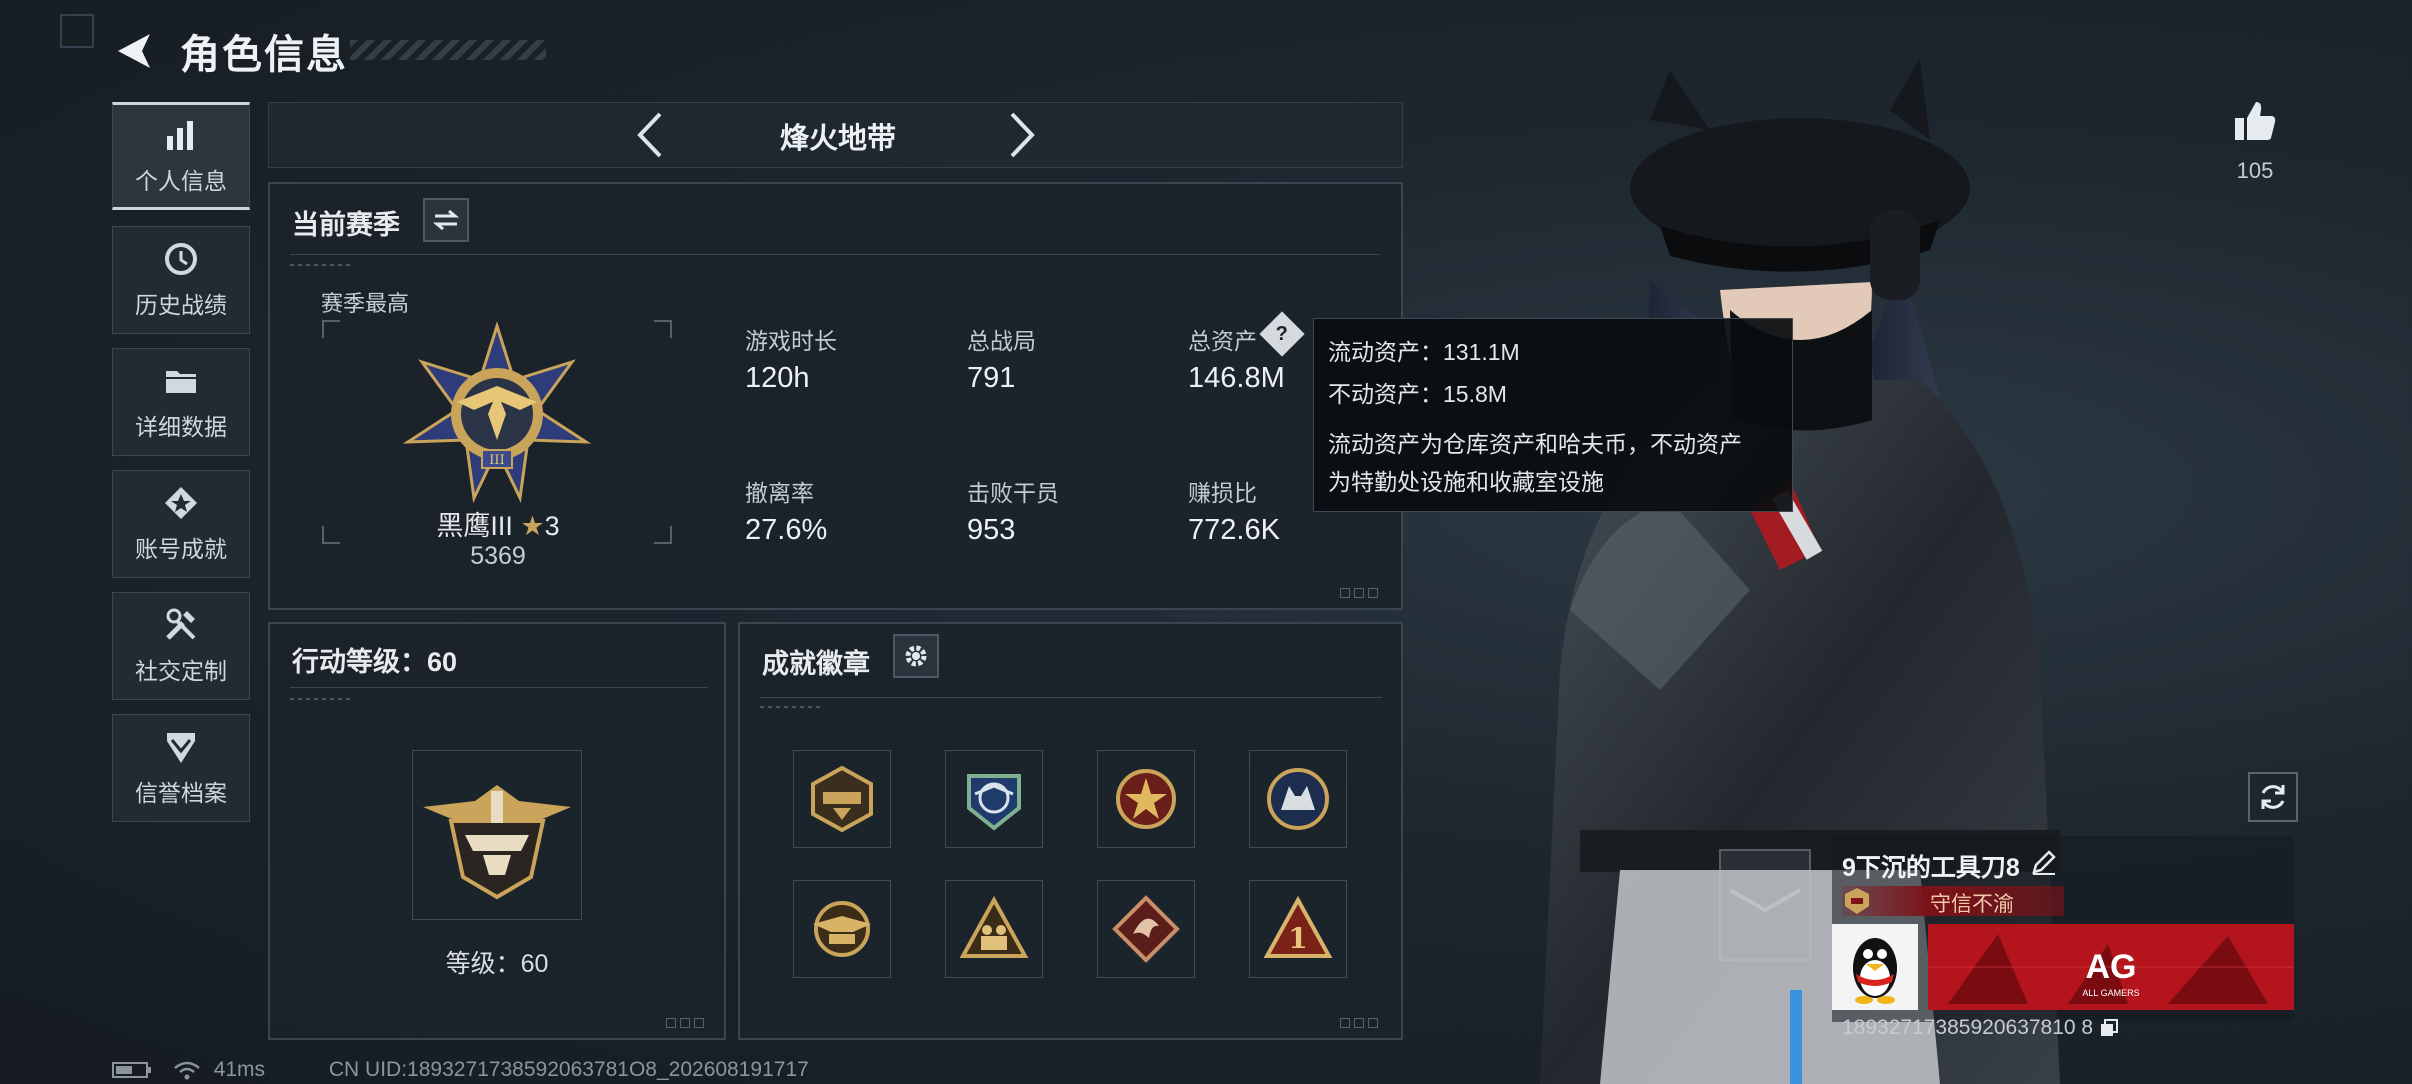  Describe the element at coordinates (842, 799) in the screenshot. I see `emblem-badge-icon` at that location.